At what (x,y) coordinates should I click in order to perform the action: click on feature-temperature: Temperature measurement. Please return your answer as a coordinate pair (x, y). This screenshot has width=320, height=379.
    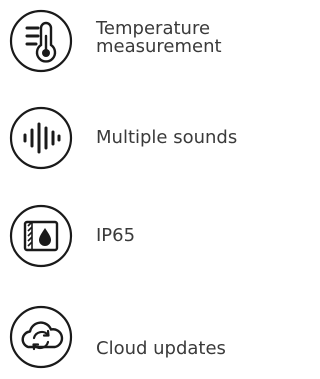
    Looking at the image, I should click on (129, 41).